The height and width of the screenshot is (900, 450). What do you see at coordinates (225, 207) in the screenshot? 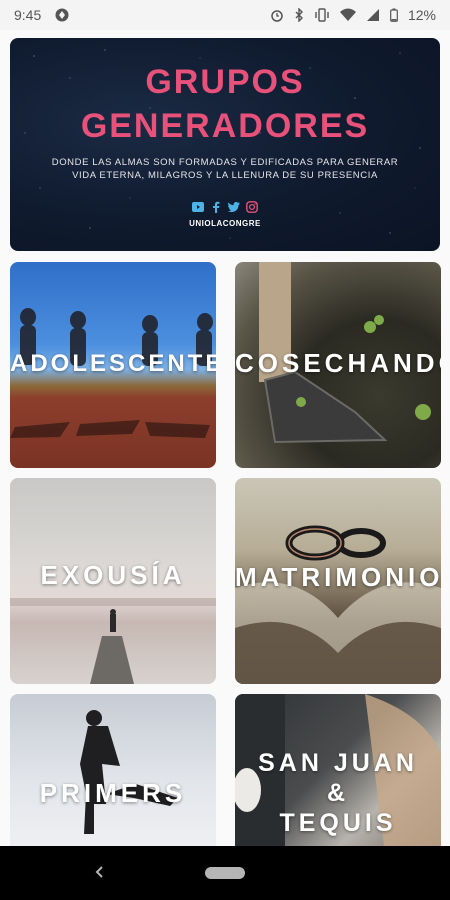
I see `social-links` at bounding box center [225, 207].